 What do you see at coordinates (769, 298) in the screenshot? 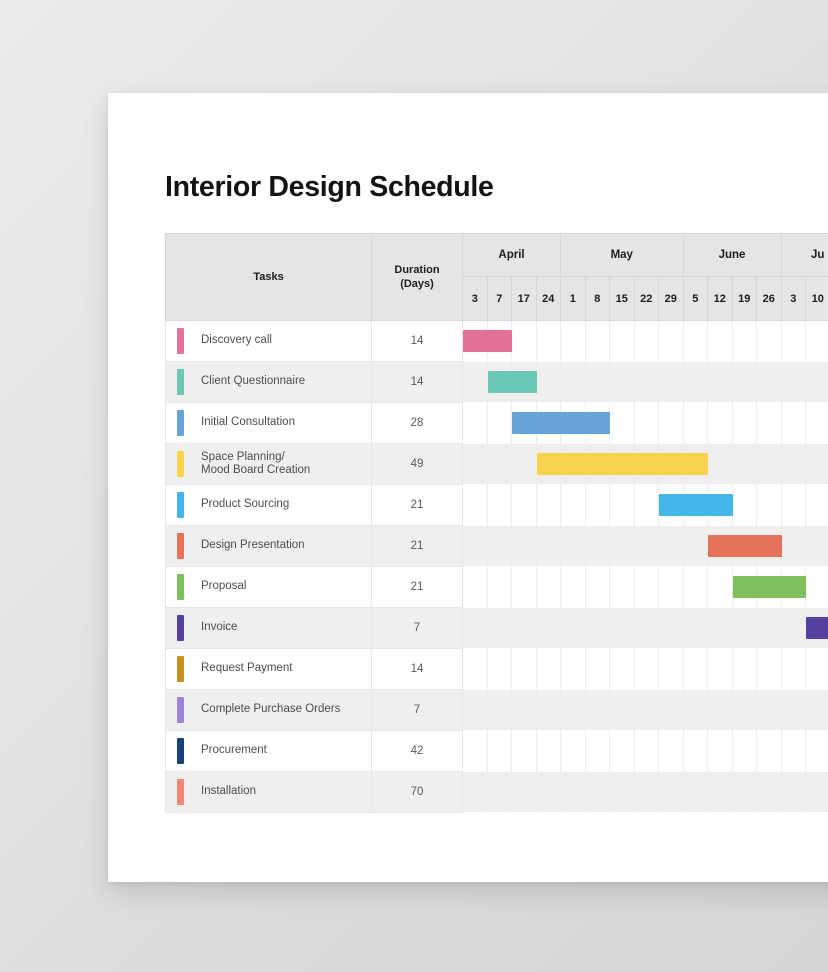
I see `header-cell-day-12: 26` at bounding box center [769, 298].